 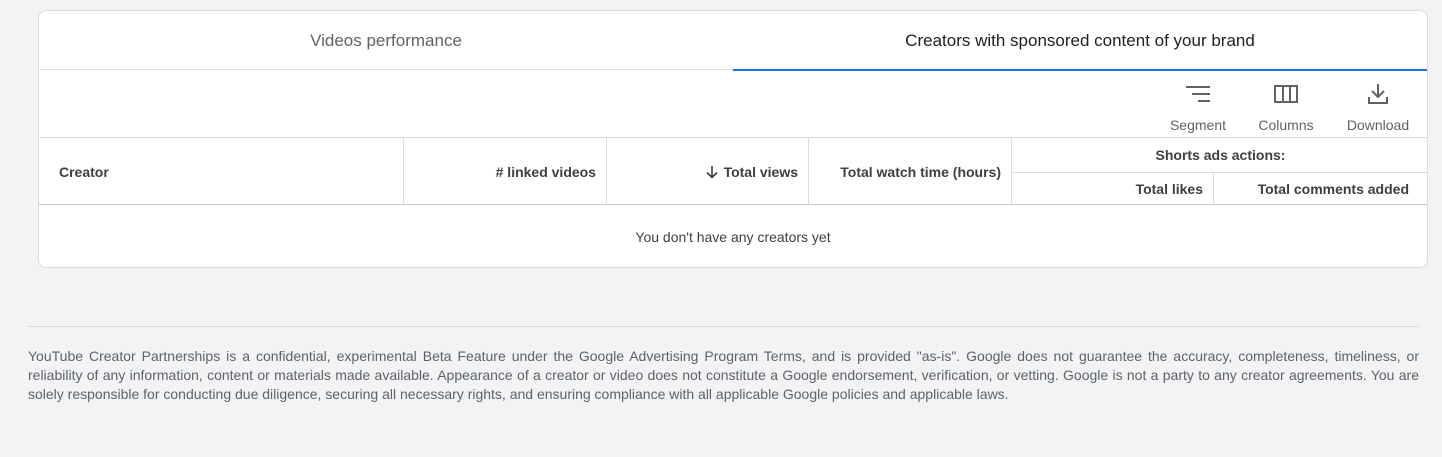 I want to click on column-header-label: Total likes, so click(x=1169, y=189).